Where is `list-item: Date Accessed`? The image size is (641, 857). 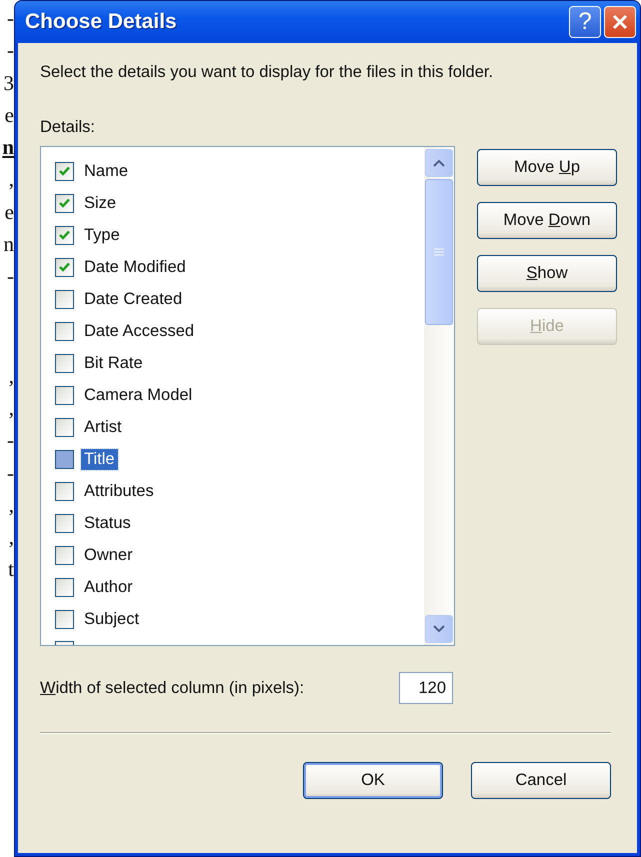
list-item: Date Accessed is located at coordinates (139, 331).